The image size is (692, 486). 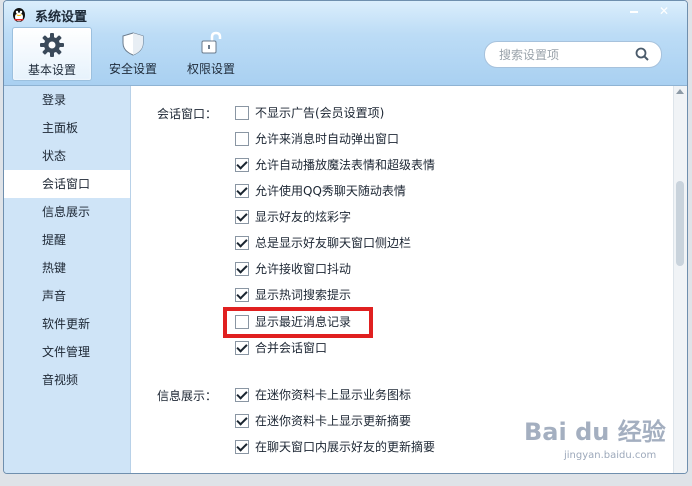 What do you see at coordinates (67, 128) in the screenshot?
I see `sidebar-item-main-panel: 主面板` at bounding box center [67, 128].